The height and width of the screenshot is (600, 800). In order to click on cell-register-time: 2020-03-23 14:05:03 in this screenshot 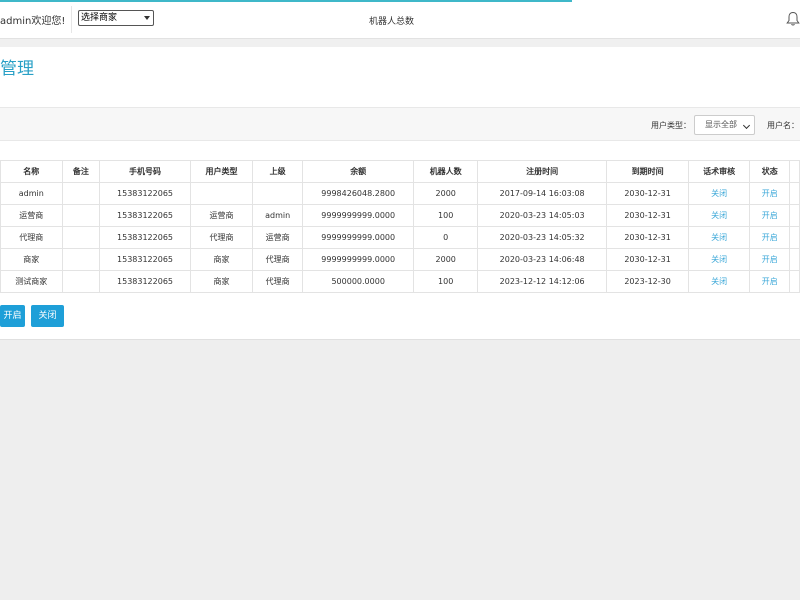, I will do `click(542, 215)`.